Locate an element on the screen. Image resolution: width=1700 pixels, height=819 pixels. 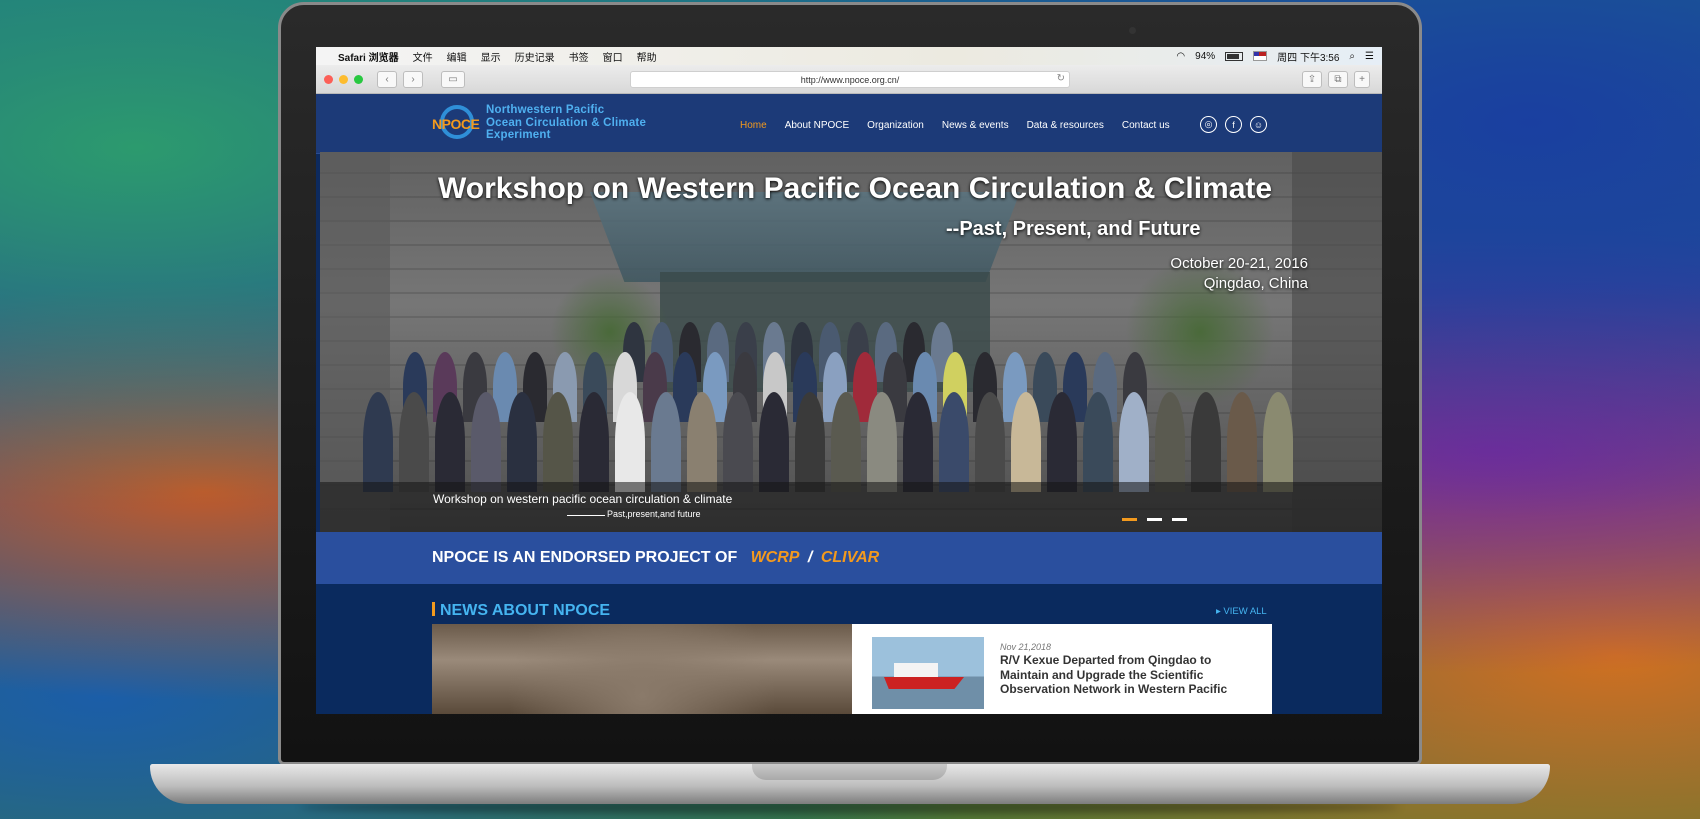
logo-word: NPOCE is located at coordinates (456, 123).